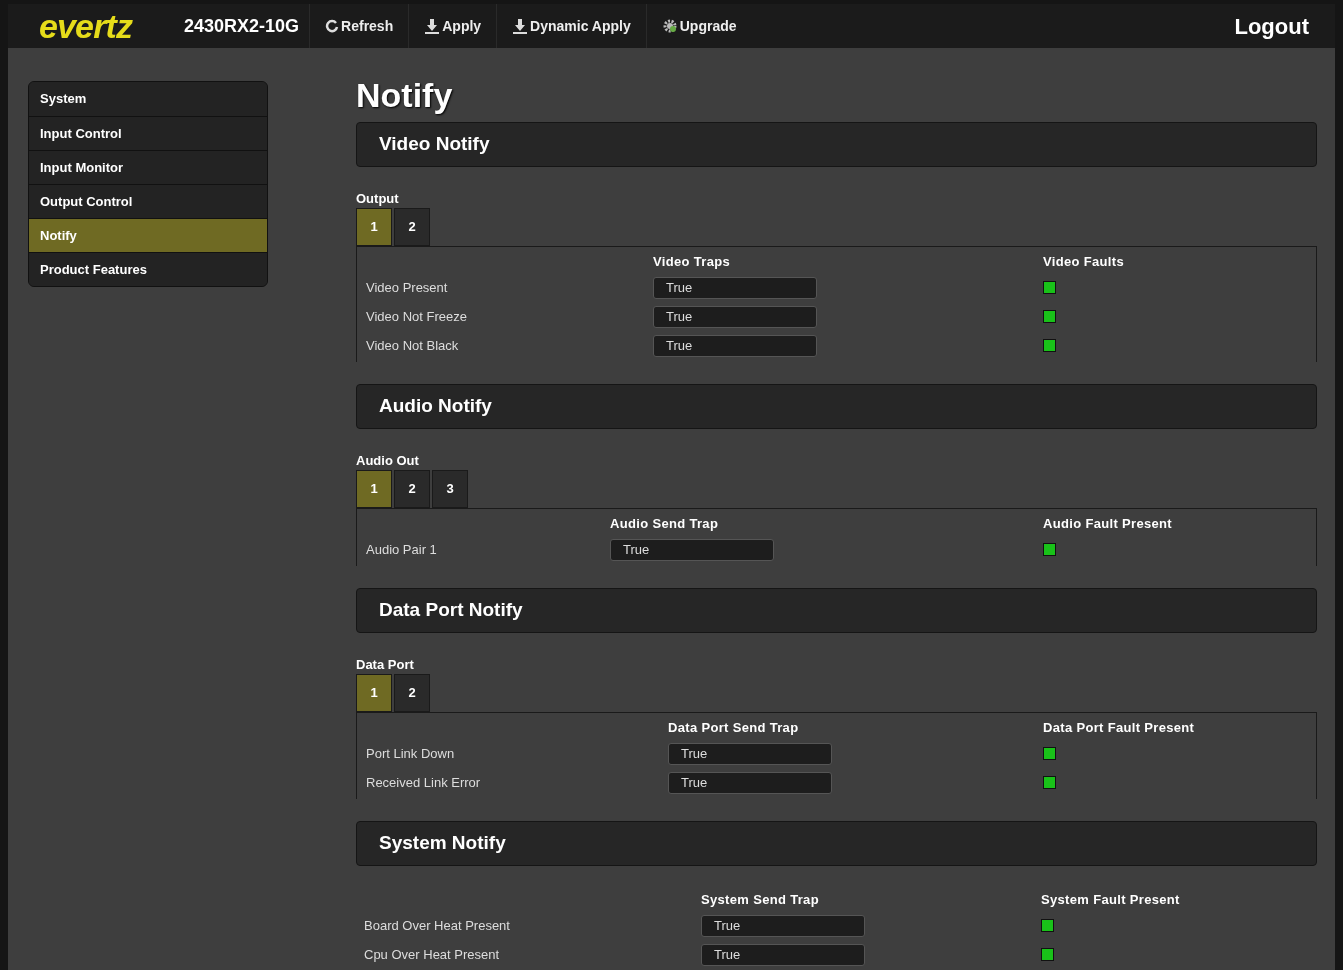  What do you see at coordinates (669, 26) in the screenshot?
I see `gear-icon` at bounding box center [669, 26].